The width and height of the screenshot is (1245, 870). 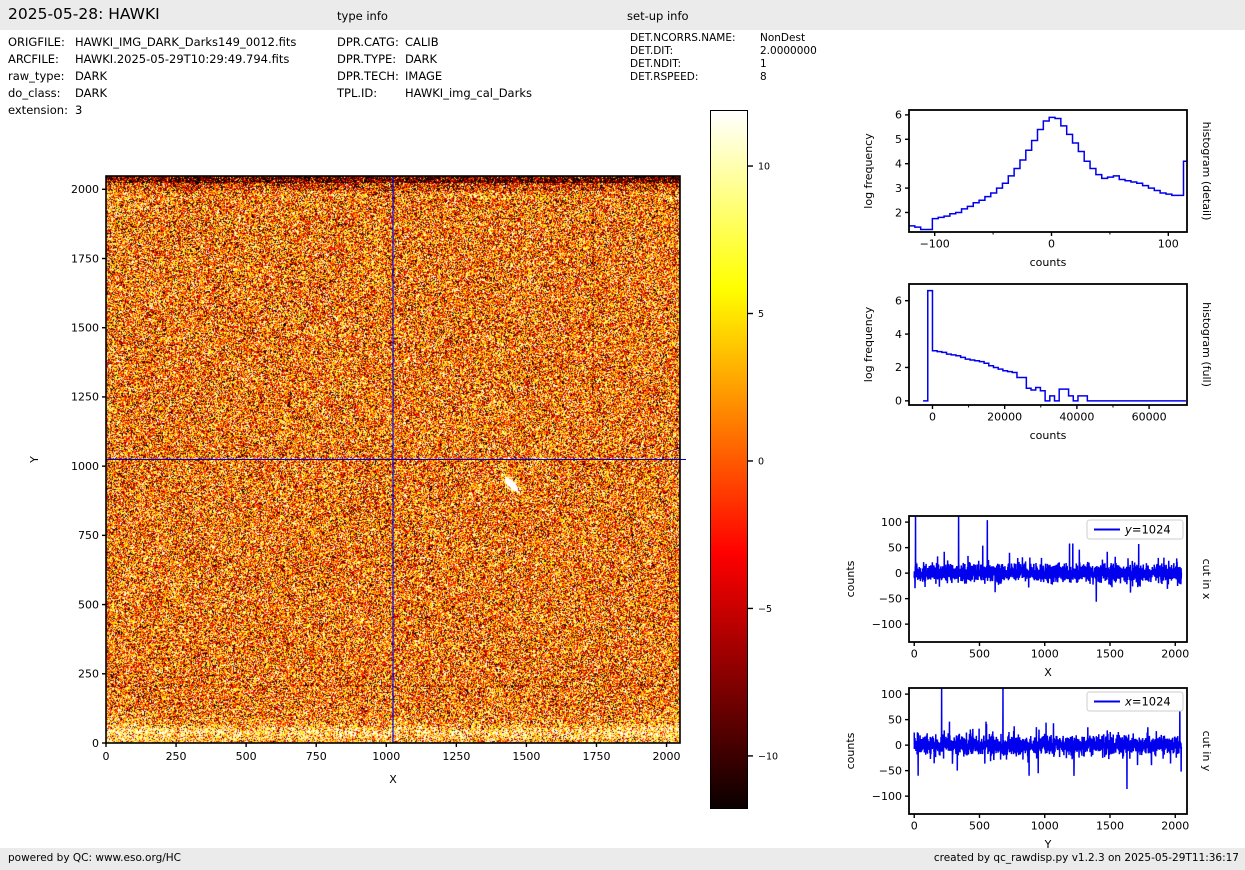 I want to click on info-row: DET.NDIT: 1, so click(x=723, y=64).